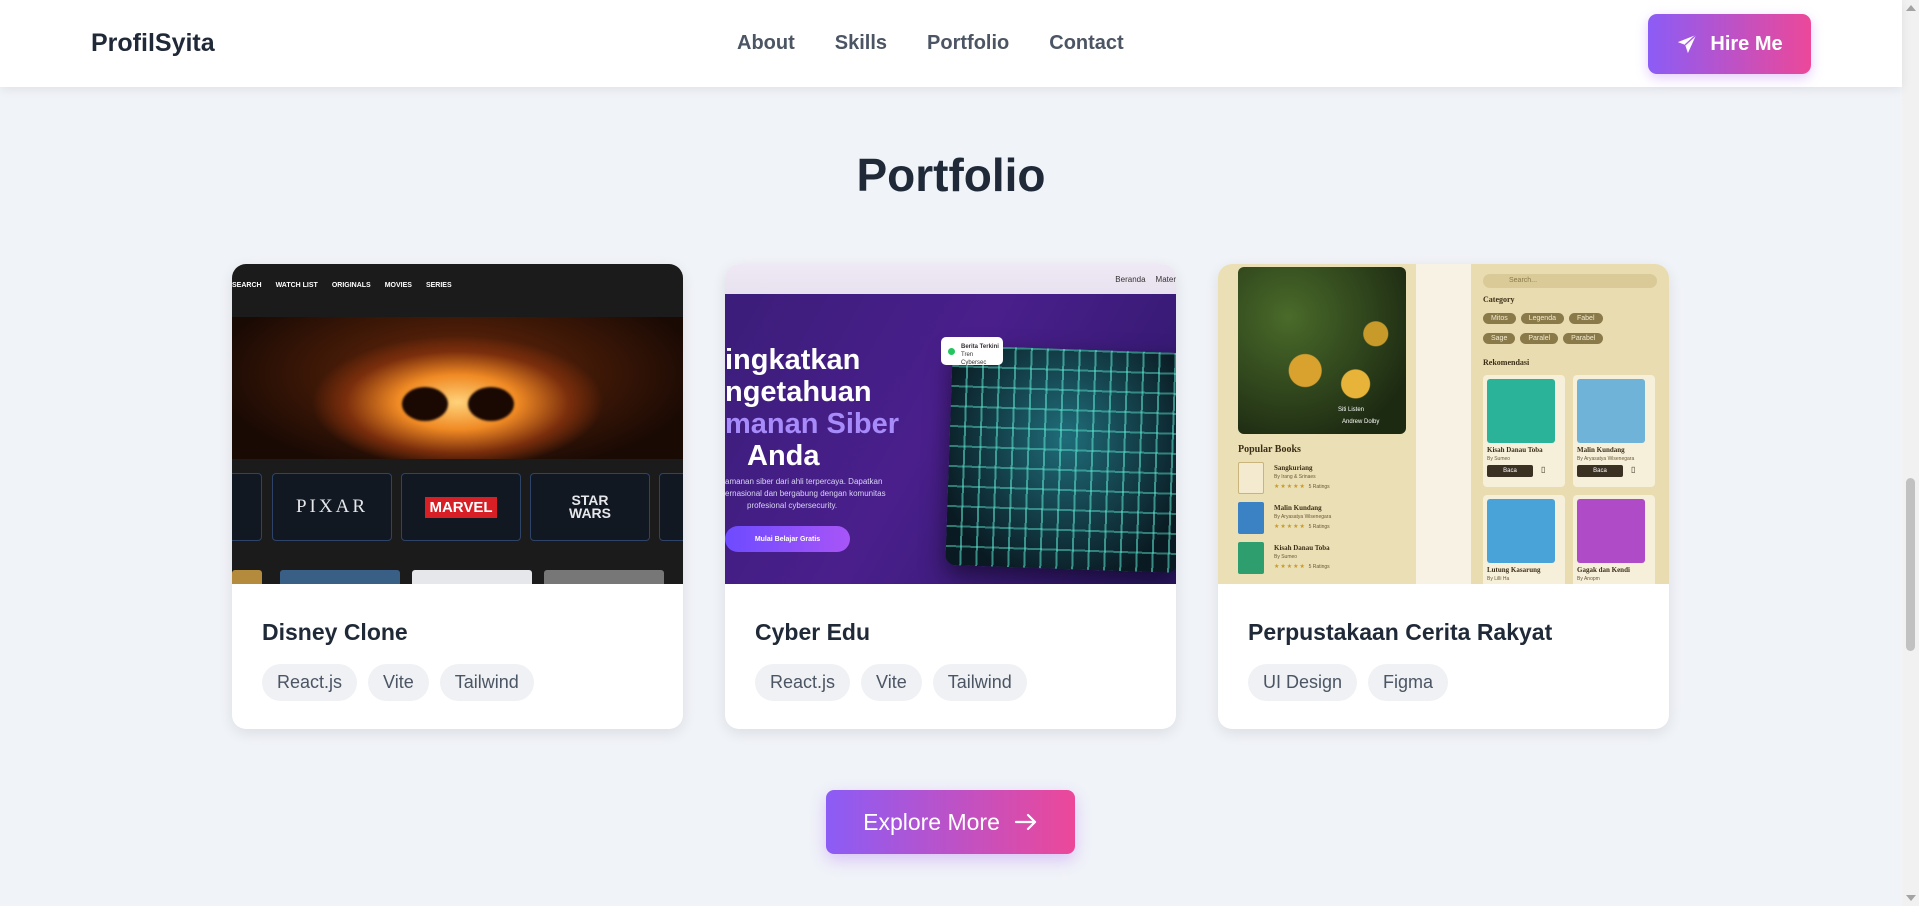  I want to click on section-title: Portfolio, so click(951, 175).